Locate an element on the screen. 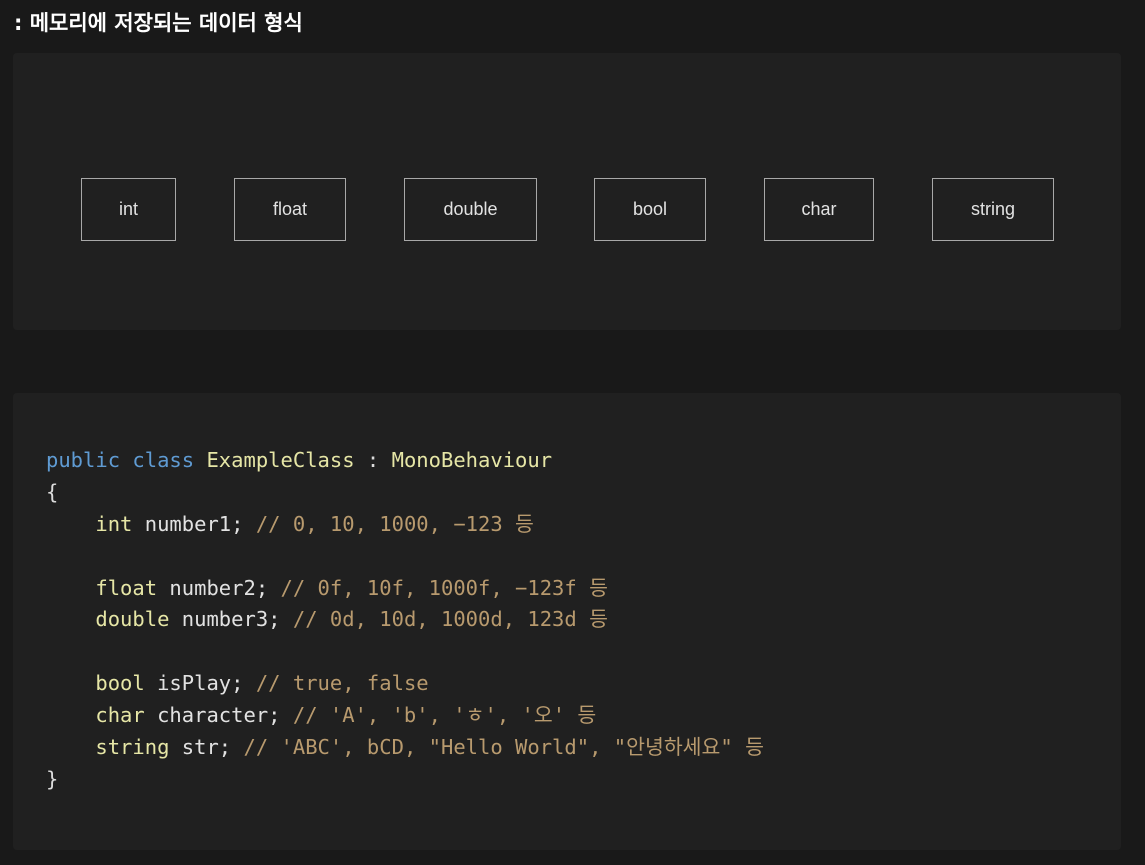 This screenshot has width=1145, height=865. type-box-float: float is located at coordinates (290, 209).